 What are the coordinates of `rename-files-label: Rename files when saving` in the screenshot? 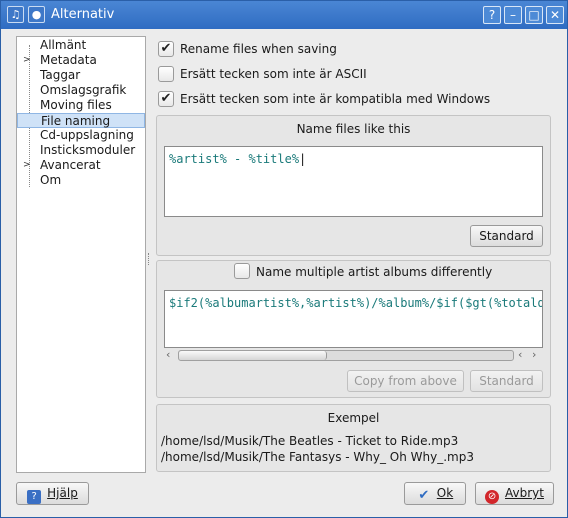 It's located at (258, 49).